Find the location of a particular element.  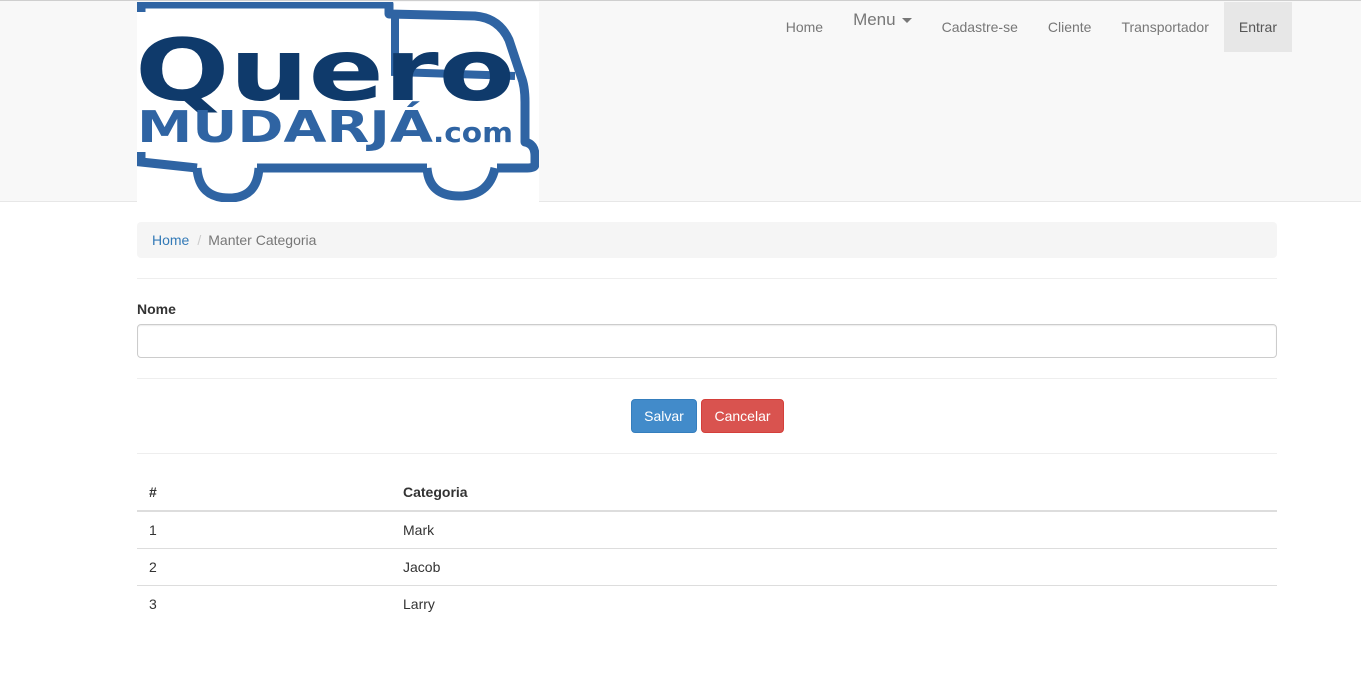

table-header-row: # Categoria is located at coordinates (707, 493).